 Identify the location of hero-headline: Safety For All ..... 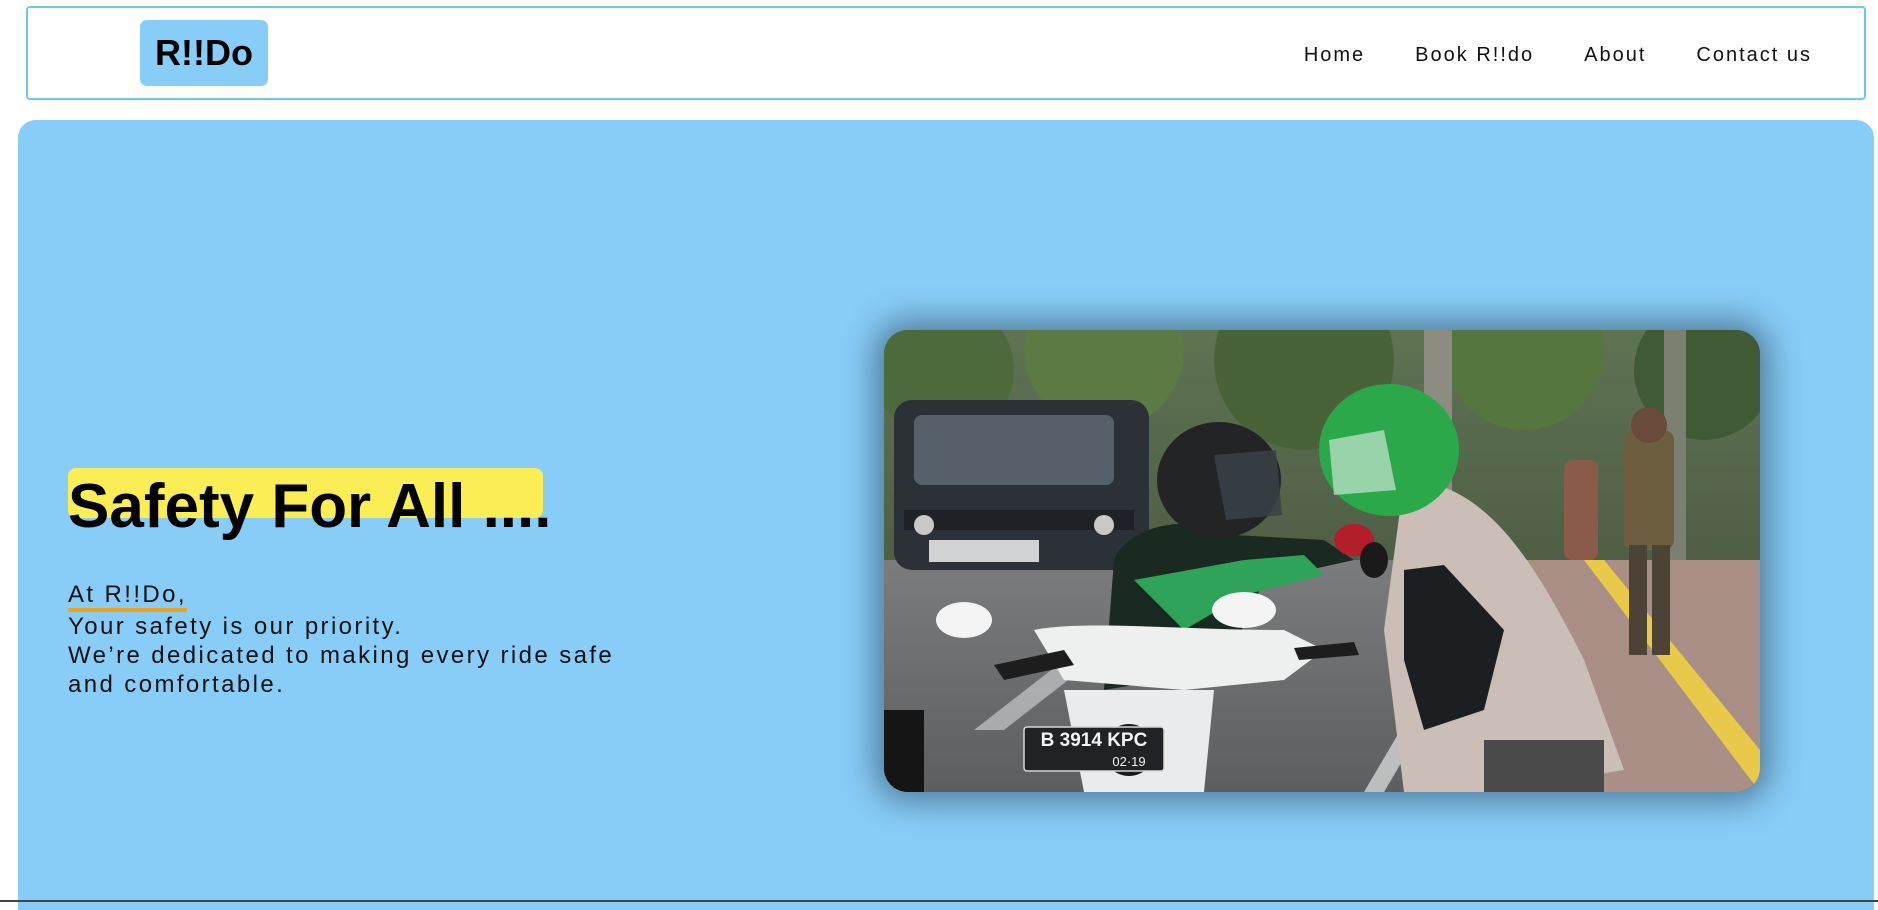
(310, 506).